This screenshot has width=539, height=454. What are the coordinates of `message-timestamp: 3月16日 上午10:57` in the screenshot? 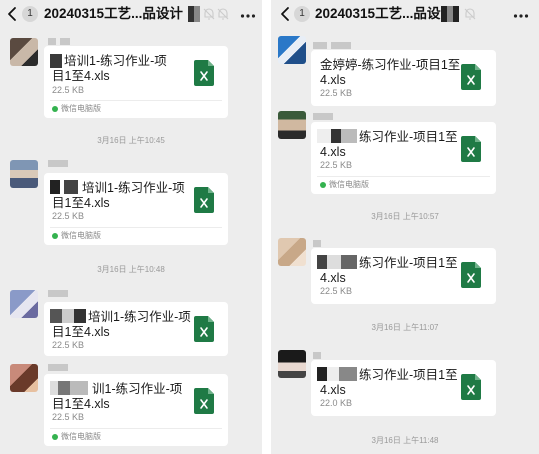 It's located at (405, 216).